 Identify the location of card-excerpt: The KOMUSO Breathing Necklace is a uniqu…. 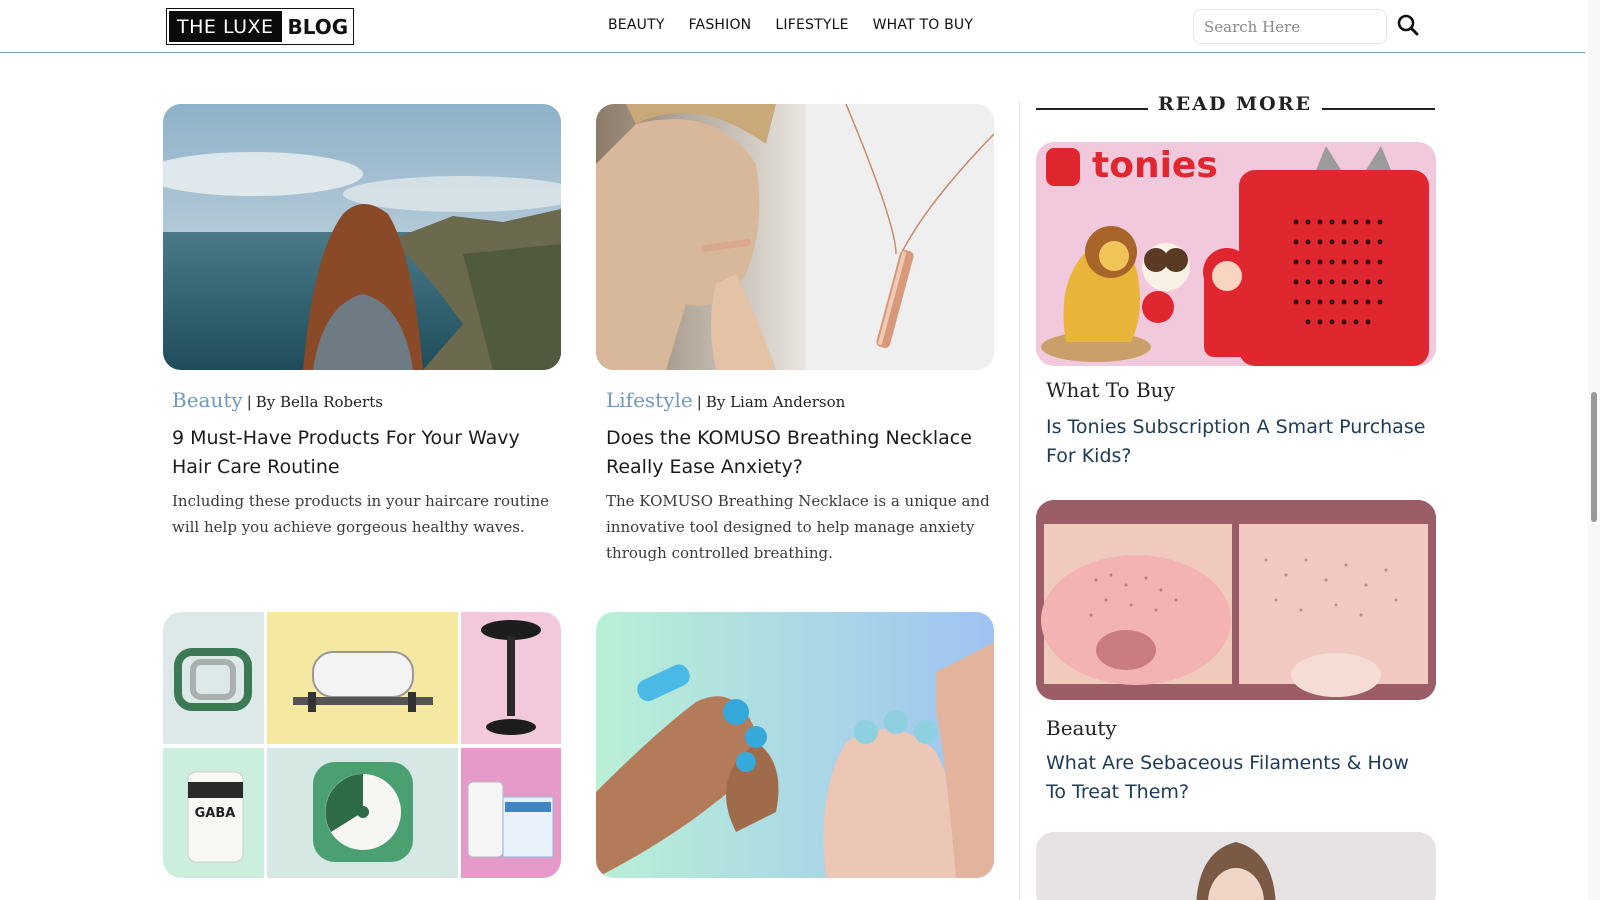
(798, 527).